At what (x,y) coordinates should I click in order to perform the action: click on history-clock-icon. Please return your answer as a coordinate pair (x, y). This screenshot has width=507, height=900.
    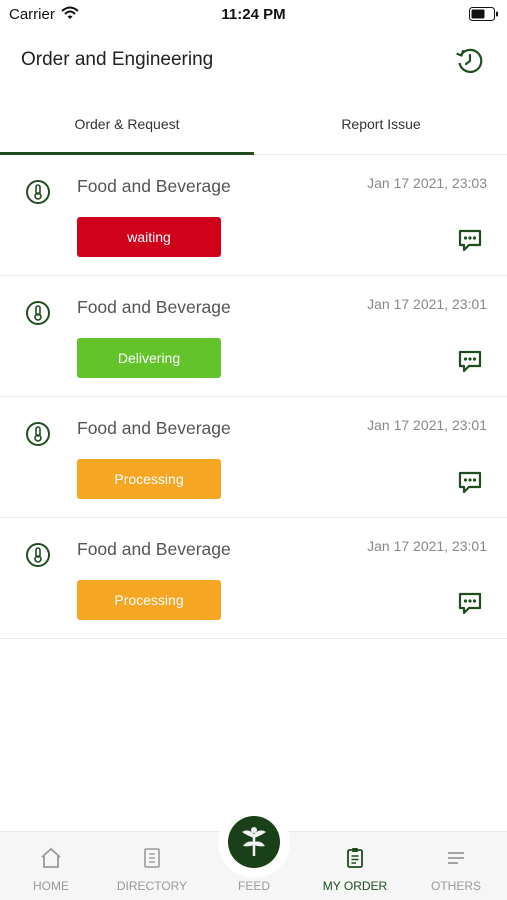
    Looking at the image, I should click on (469, 60).